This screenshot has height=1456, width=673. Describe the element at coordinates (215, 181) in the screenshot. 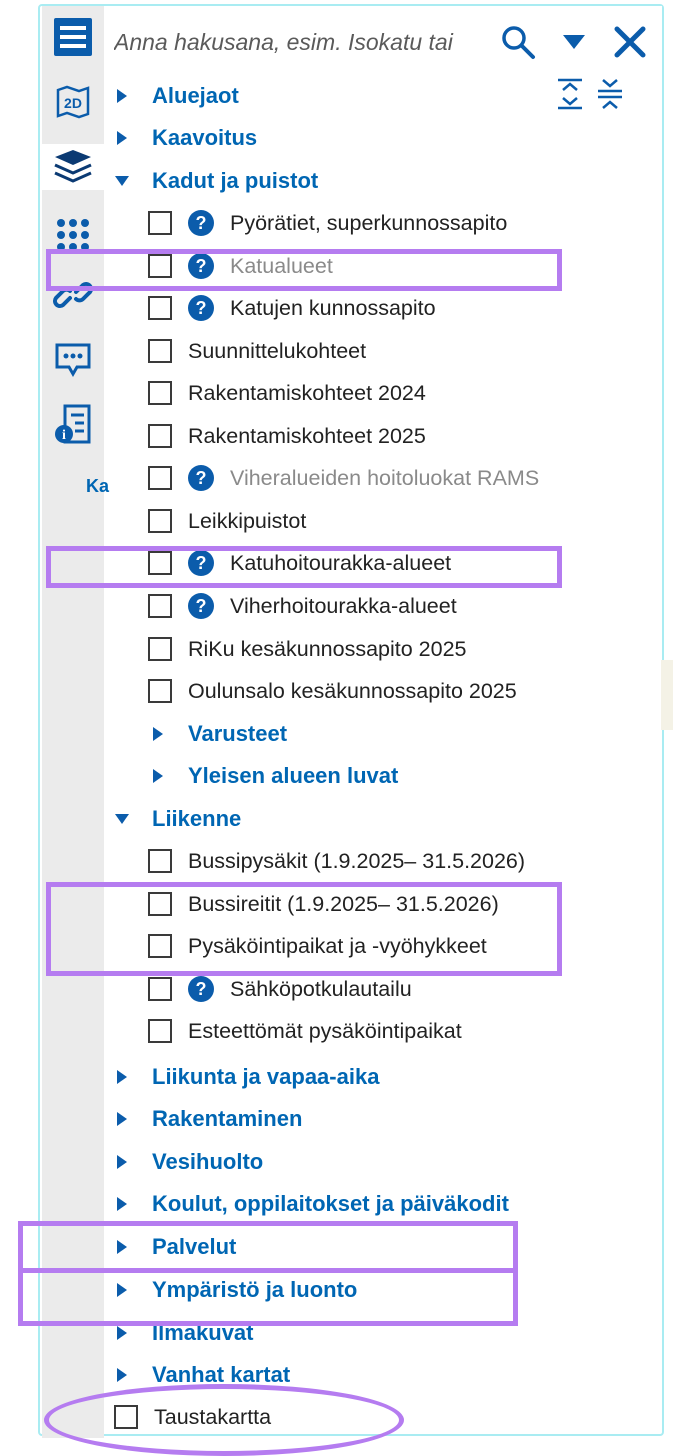

I see `category-kadut-ja-puistot: Kadut ja puistot` at that location.